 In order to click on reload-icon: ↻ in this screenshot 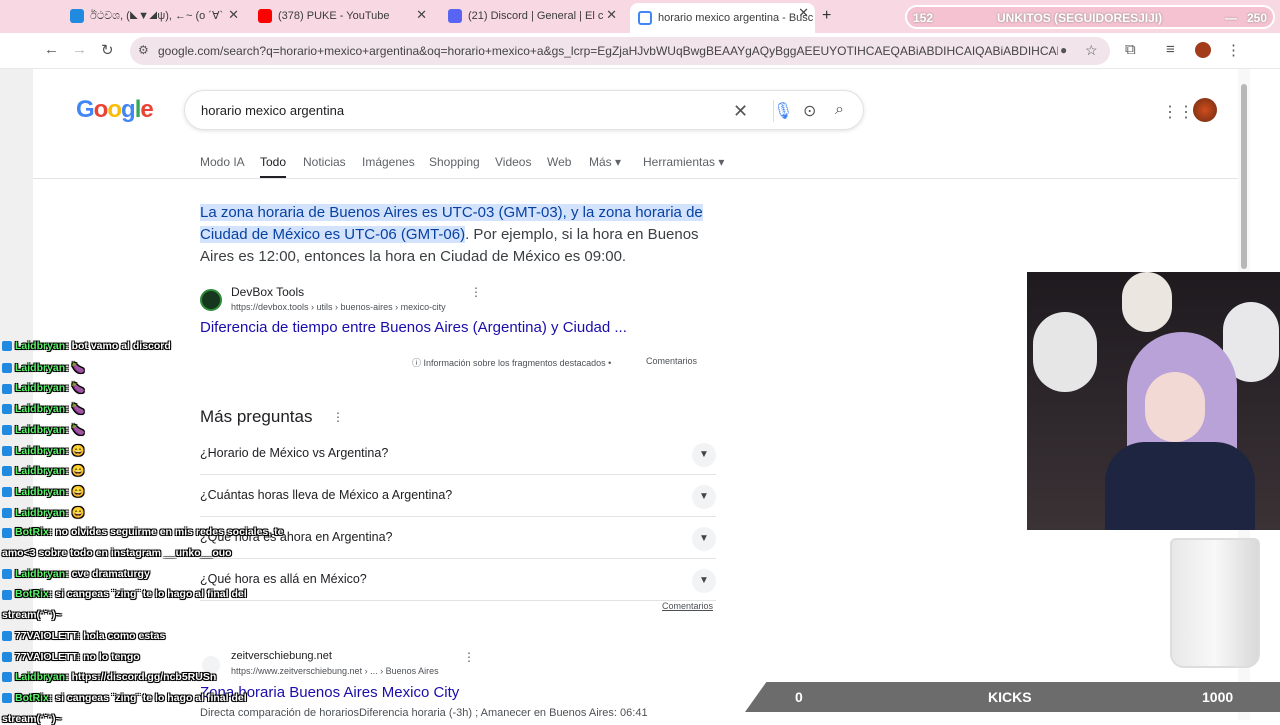, I will do `click(107, 50)`.